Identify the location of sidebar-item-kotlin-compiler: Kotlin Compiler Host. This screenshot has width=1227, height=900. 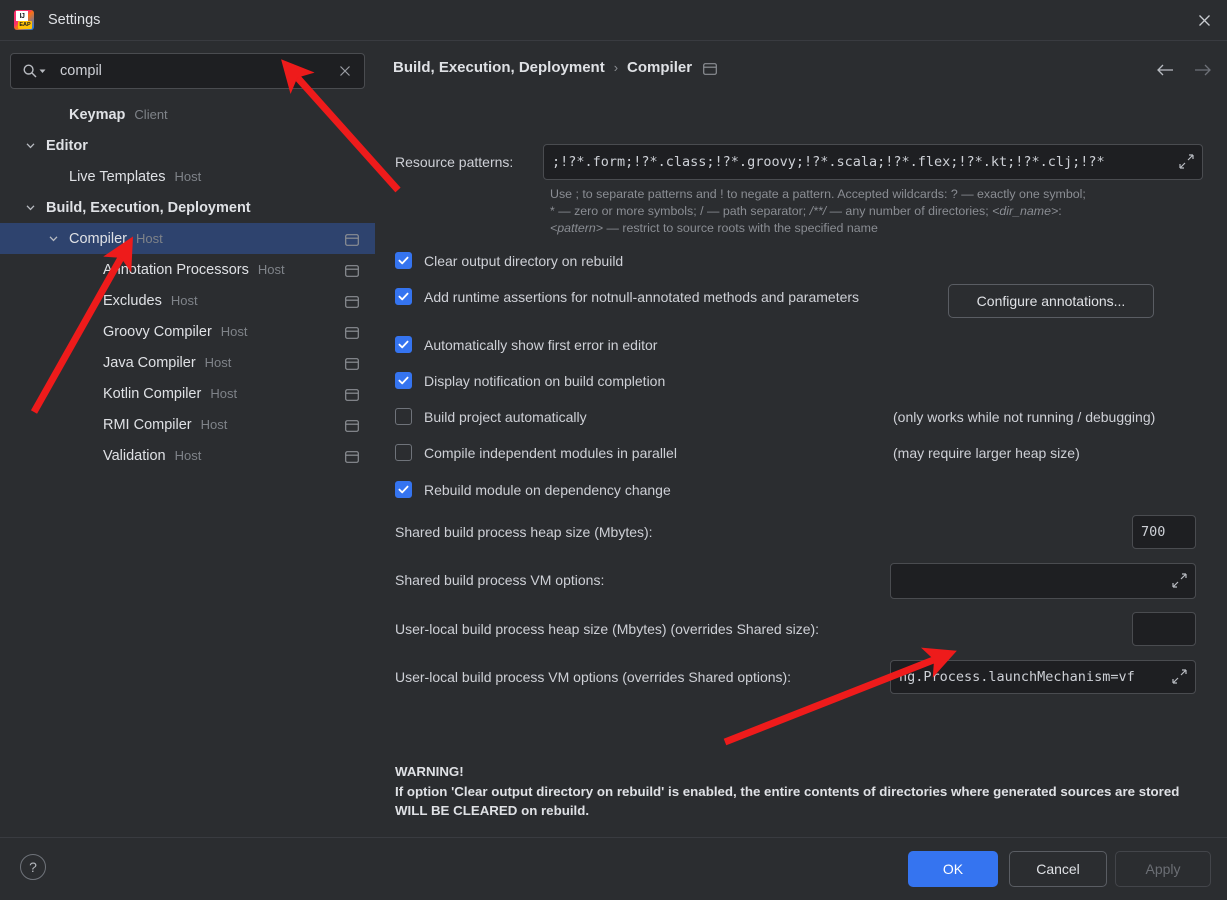
(187, 393).